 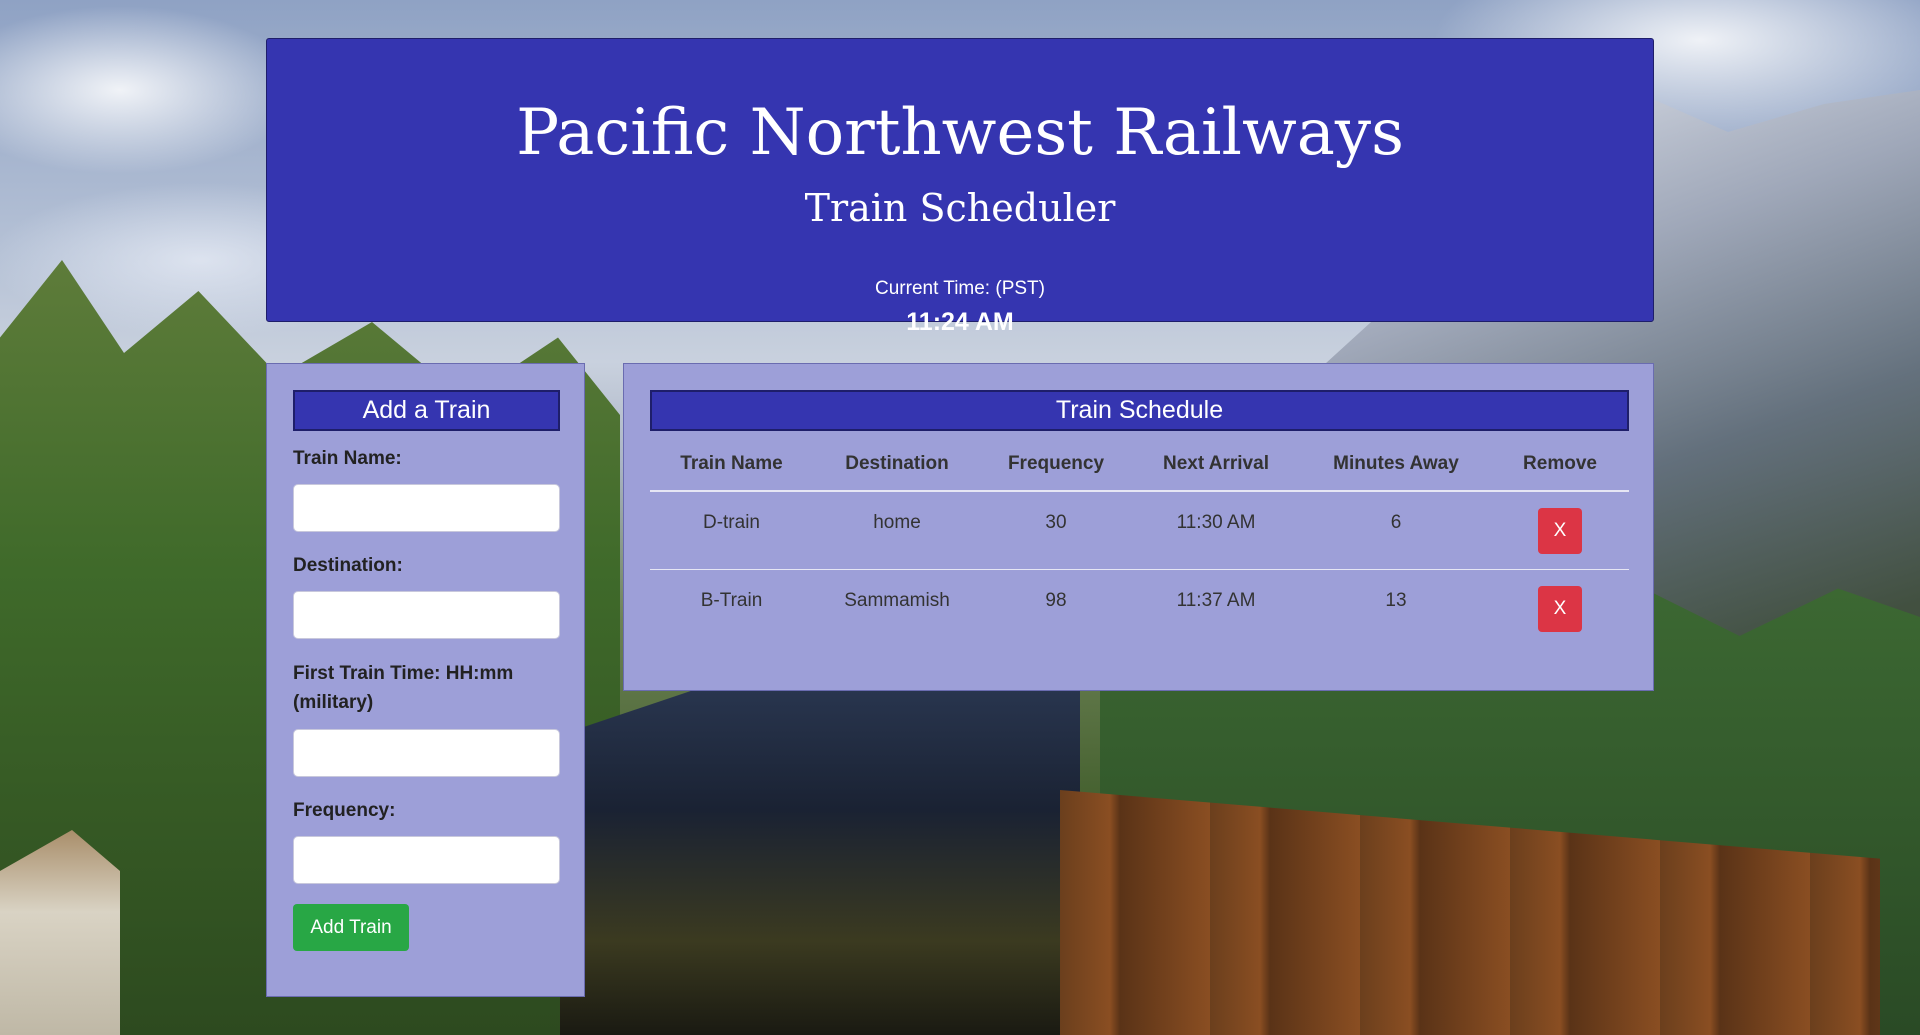 I want to click on current-time-value: 11:24 AM, so click(x=960, y=322).